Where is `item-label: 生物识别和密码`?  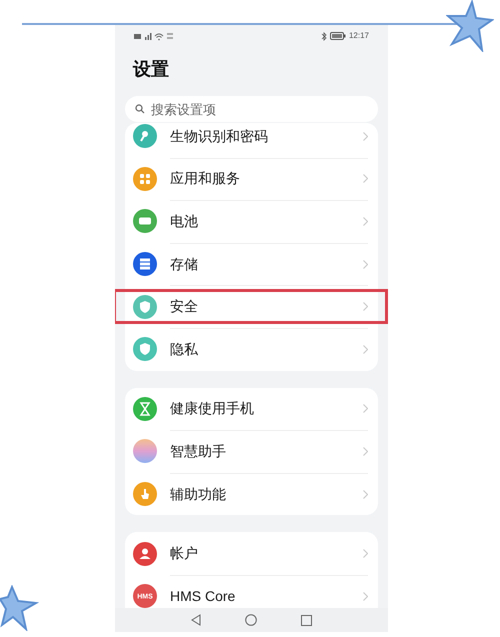 item-label: 生物识别和密码 is located at coordinates (219, 136).